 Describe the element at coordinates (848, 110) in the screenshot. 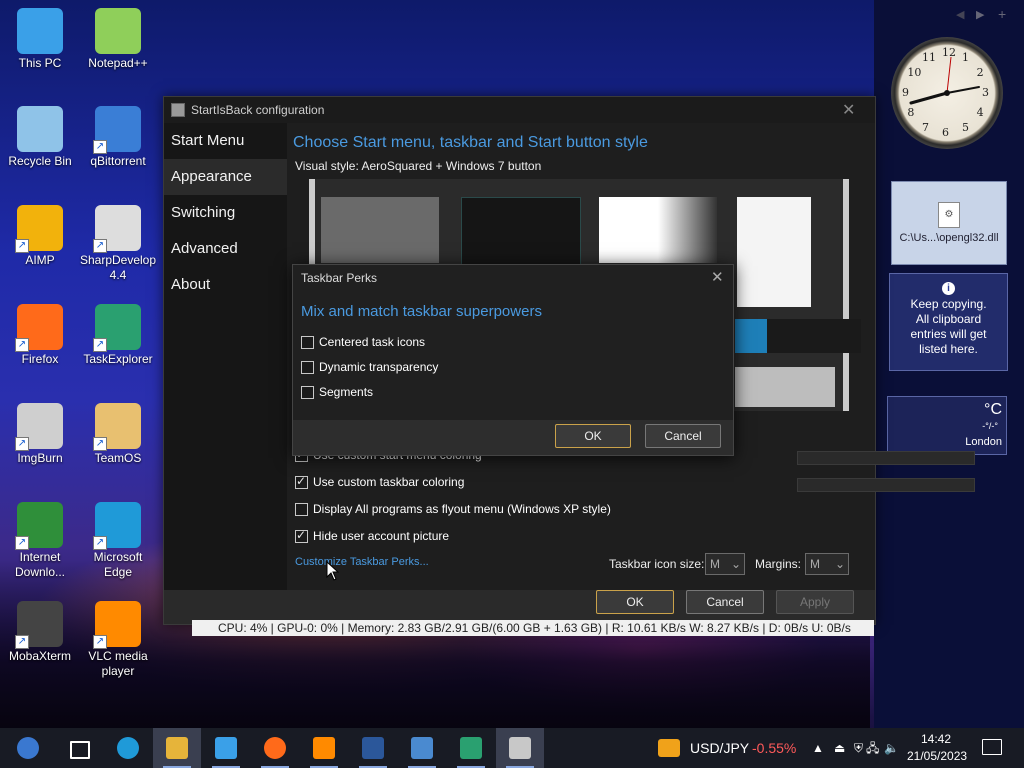

I see `close-icon: ✕` at that location.